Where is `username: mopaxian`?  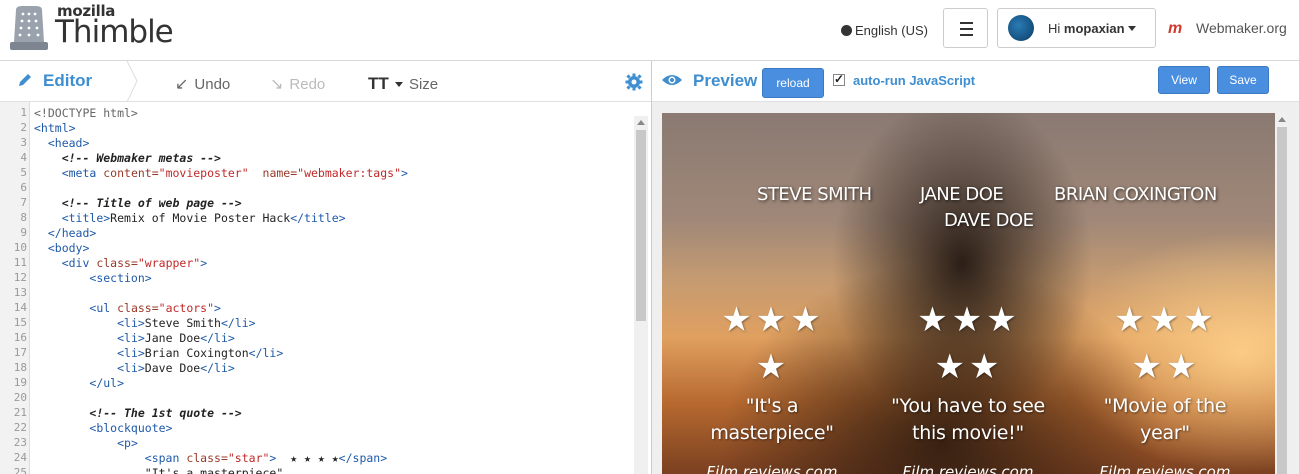
username: mopaxian is located at coordinates (1094, 28).